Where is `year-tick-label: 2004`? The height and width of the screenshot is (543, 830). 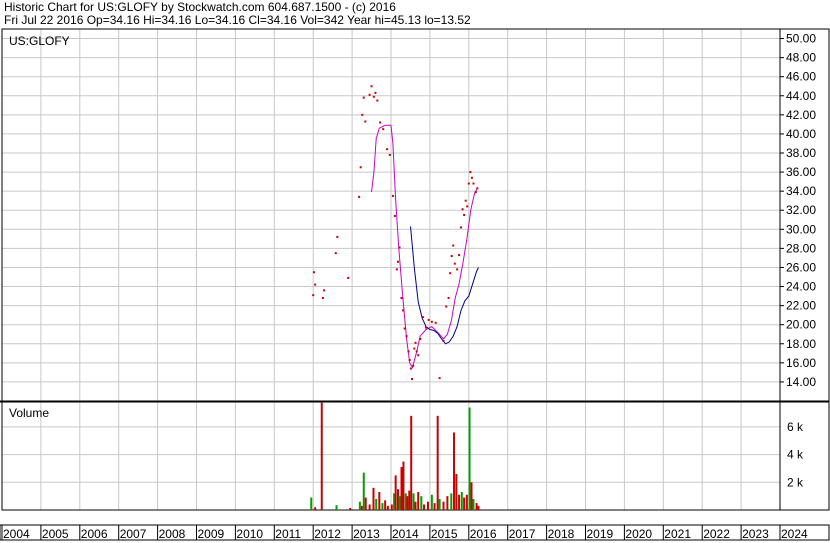
year-tick-label: 2004 is located at coordinates (16, 534).